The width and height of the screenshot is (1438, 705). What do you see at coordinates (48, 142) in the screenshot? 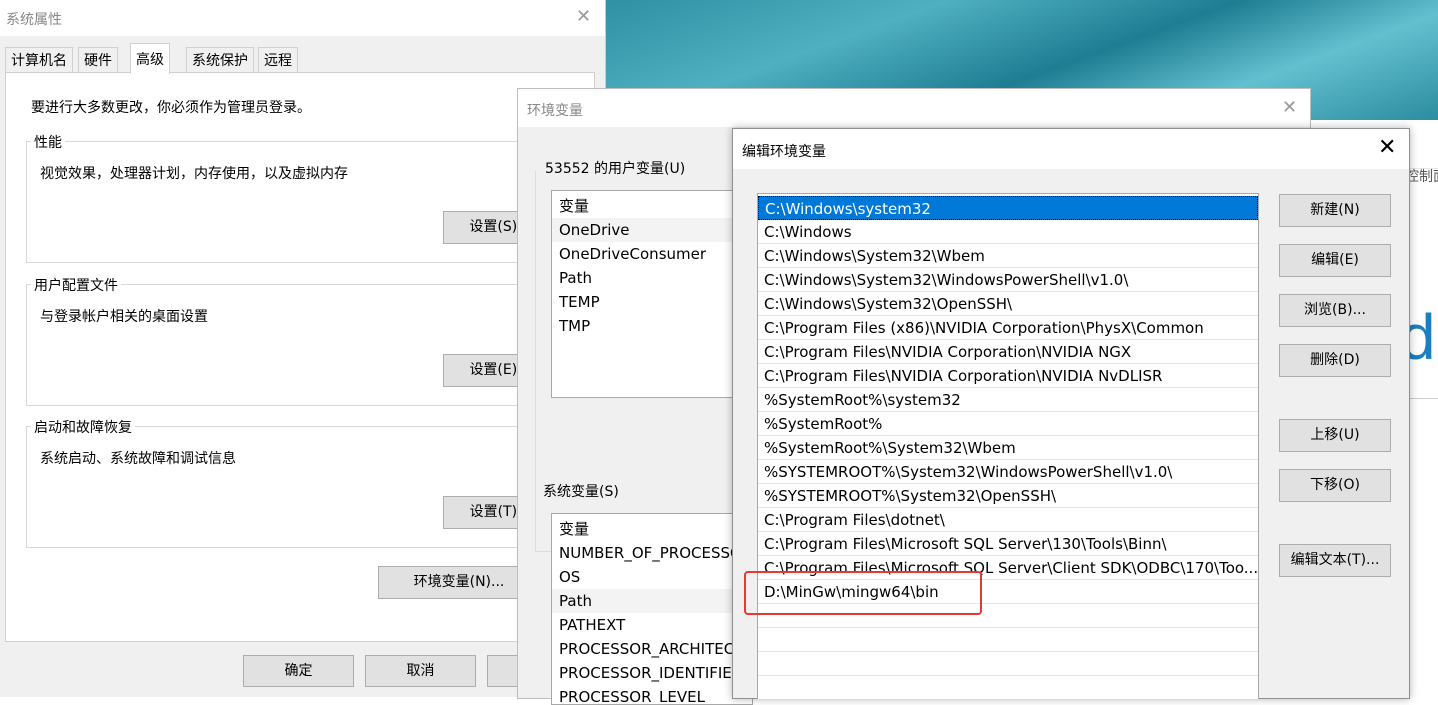
I see `performance-label: 性能` at bounding box center [48, 142].